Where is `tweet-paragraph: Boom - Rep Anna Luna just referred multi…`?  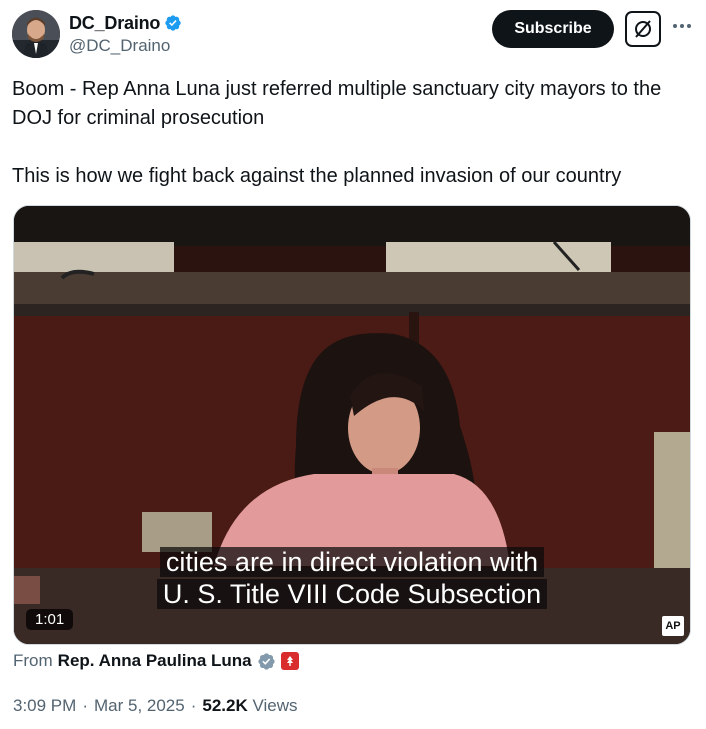 tweet-paragraph: Boom - Rep Anna Luna just referred multi… is located at coordinates (337, 103).